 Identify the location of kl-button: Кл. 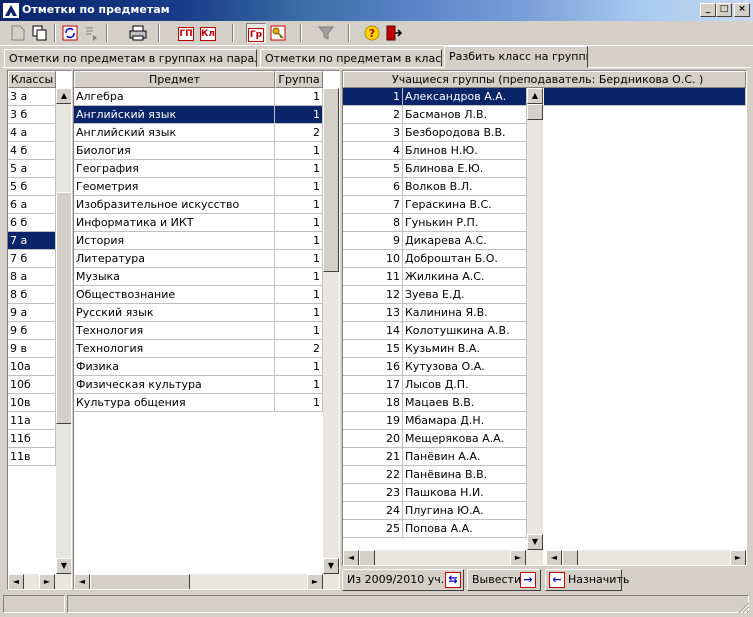
(208, 33).